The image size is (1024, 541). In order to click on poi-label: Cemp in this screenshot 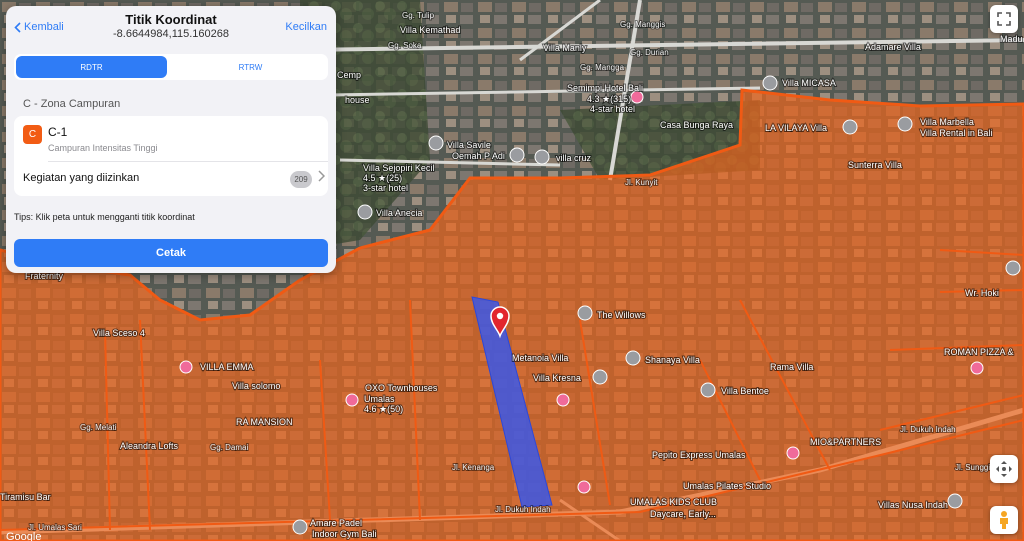, I will do `click(349, 75)`.